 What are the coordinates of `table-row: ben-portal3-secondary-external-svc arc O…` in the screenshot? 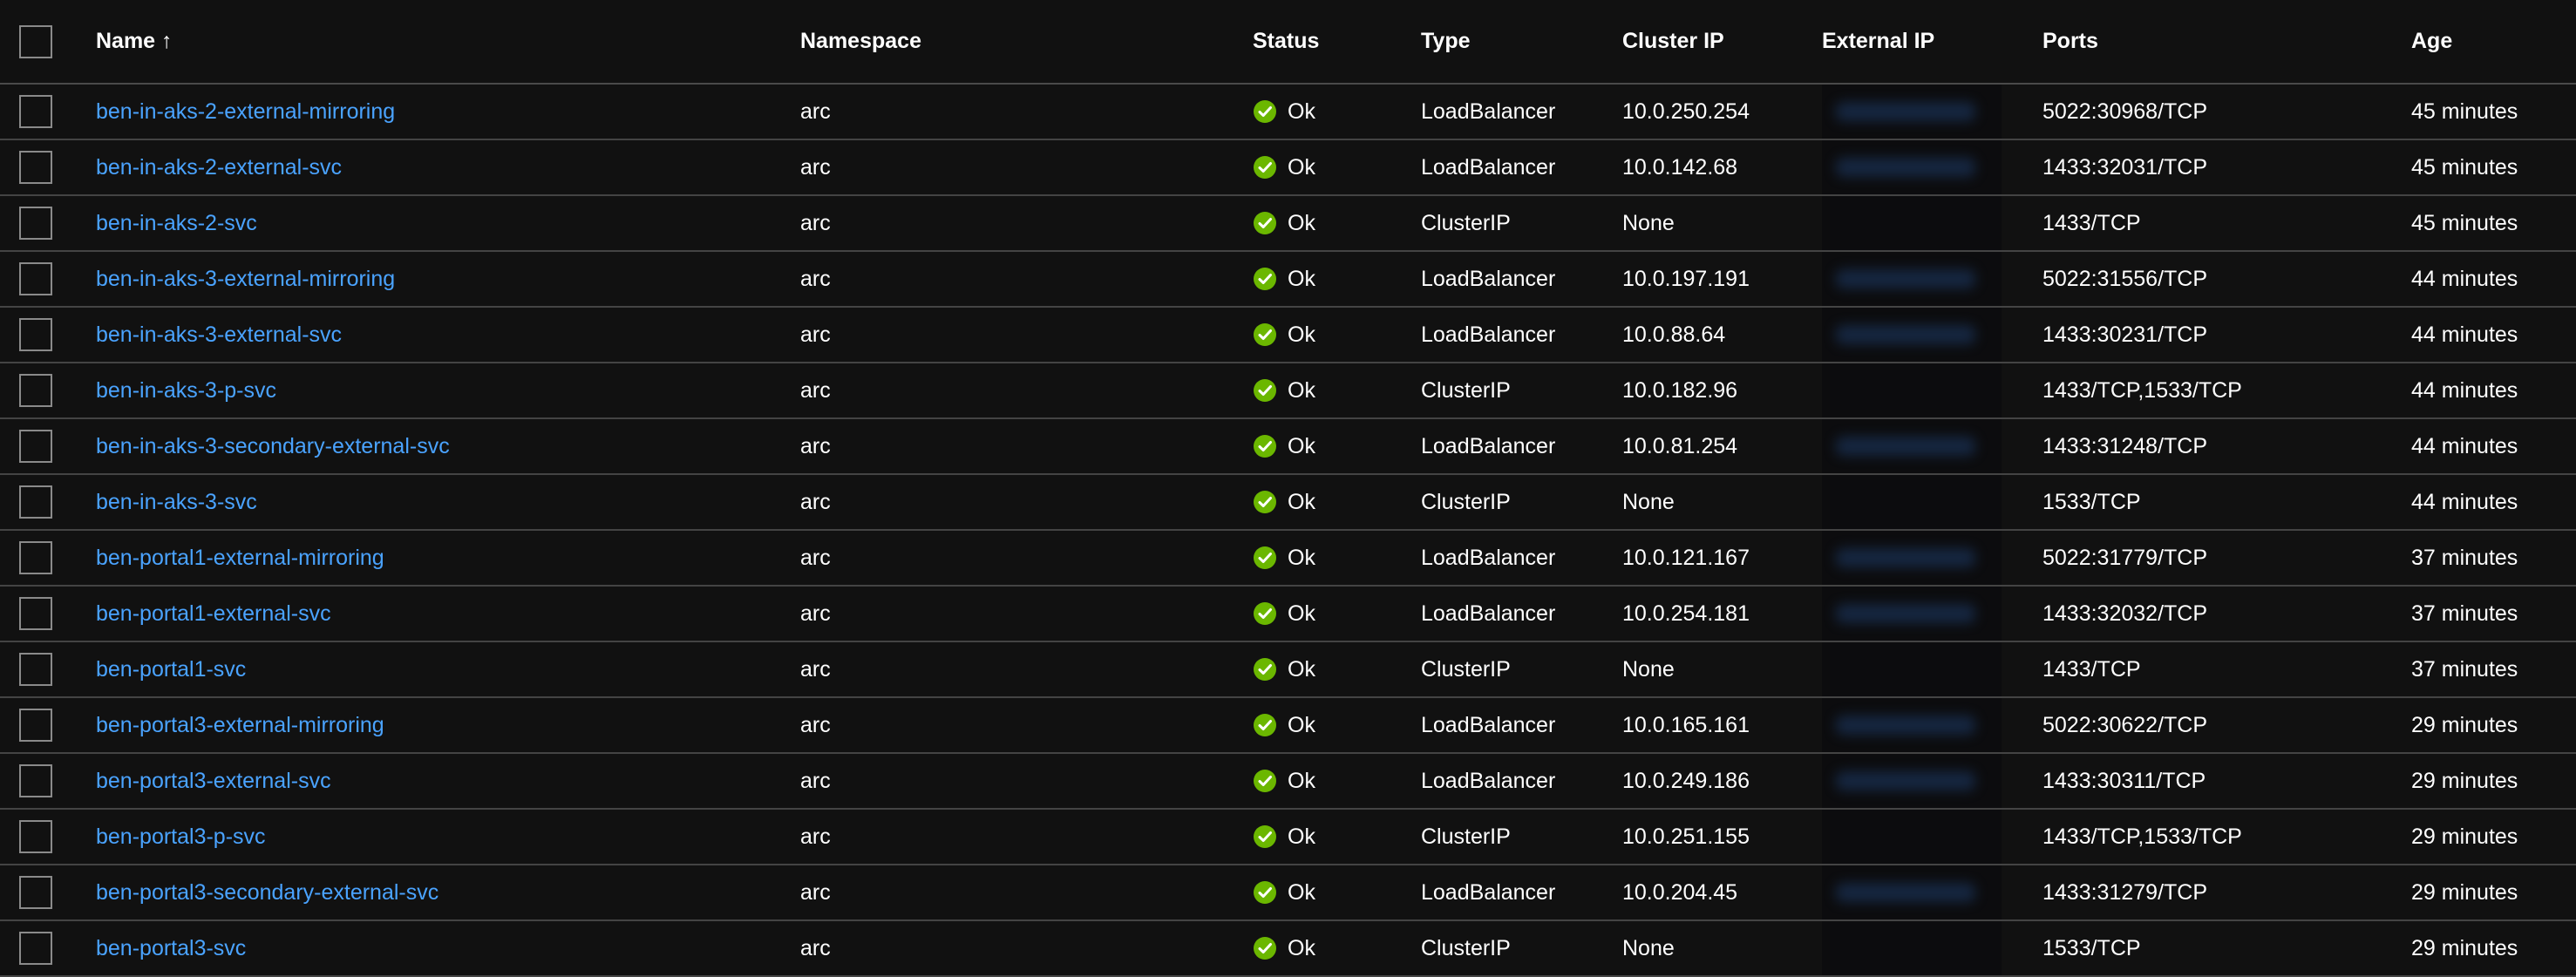 It's located at (1288, 893).